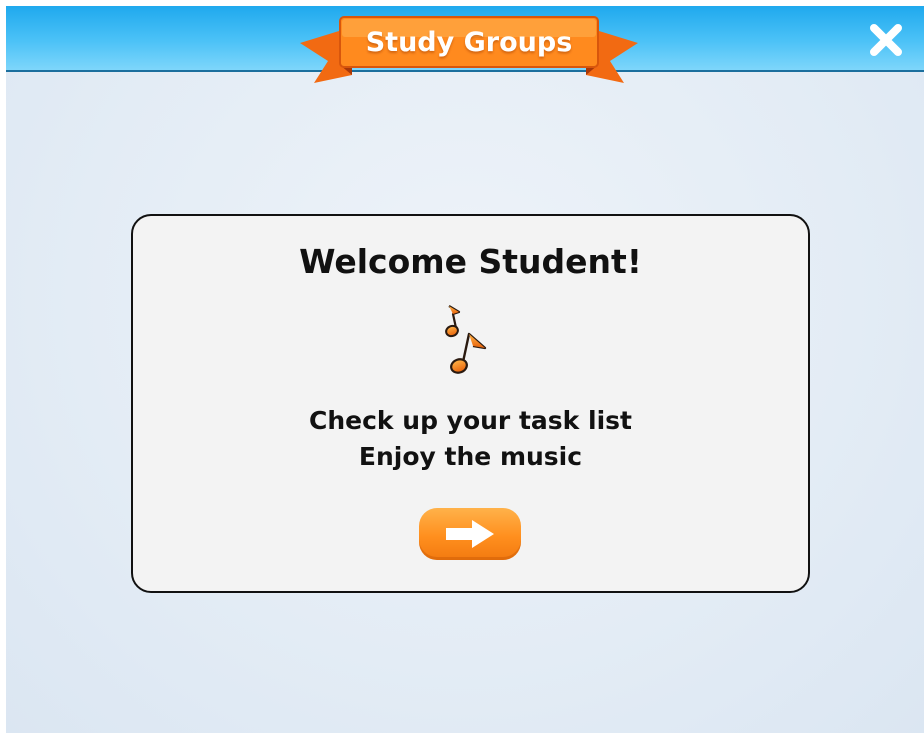 The width and height of the screenshot is (924, 733). Describe the element at coordinates (469, 42) in the screenshot. I see `page-title: Study Groups` at that location.